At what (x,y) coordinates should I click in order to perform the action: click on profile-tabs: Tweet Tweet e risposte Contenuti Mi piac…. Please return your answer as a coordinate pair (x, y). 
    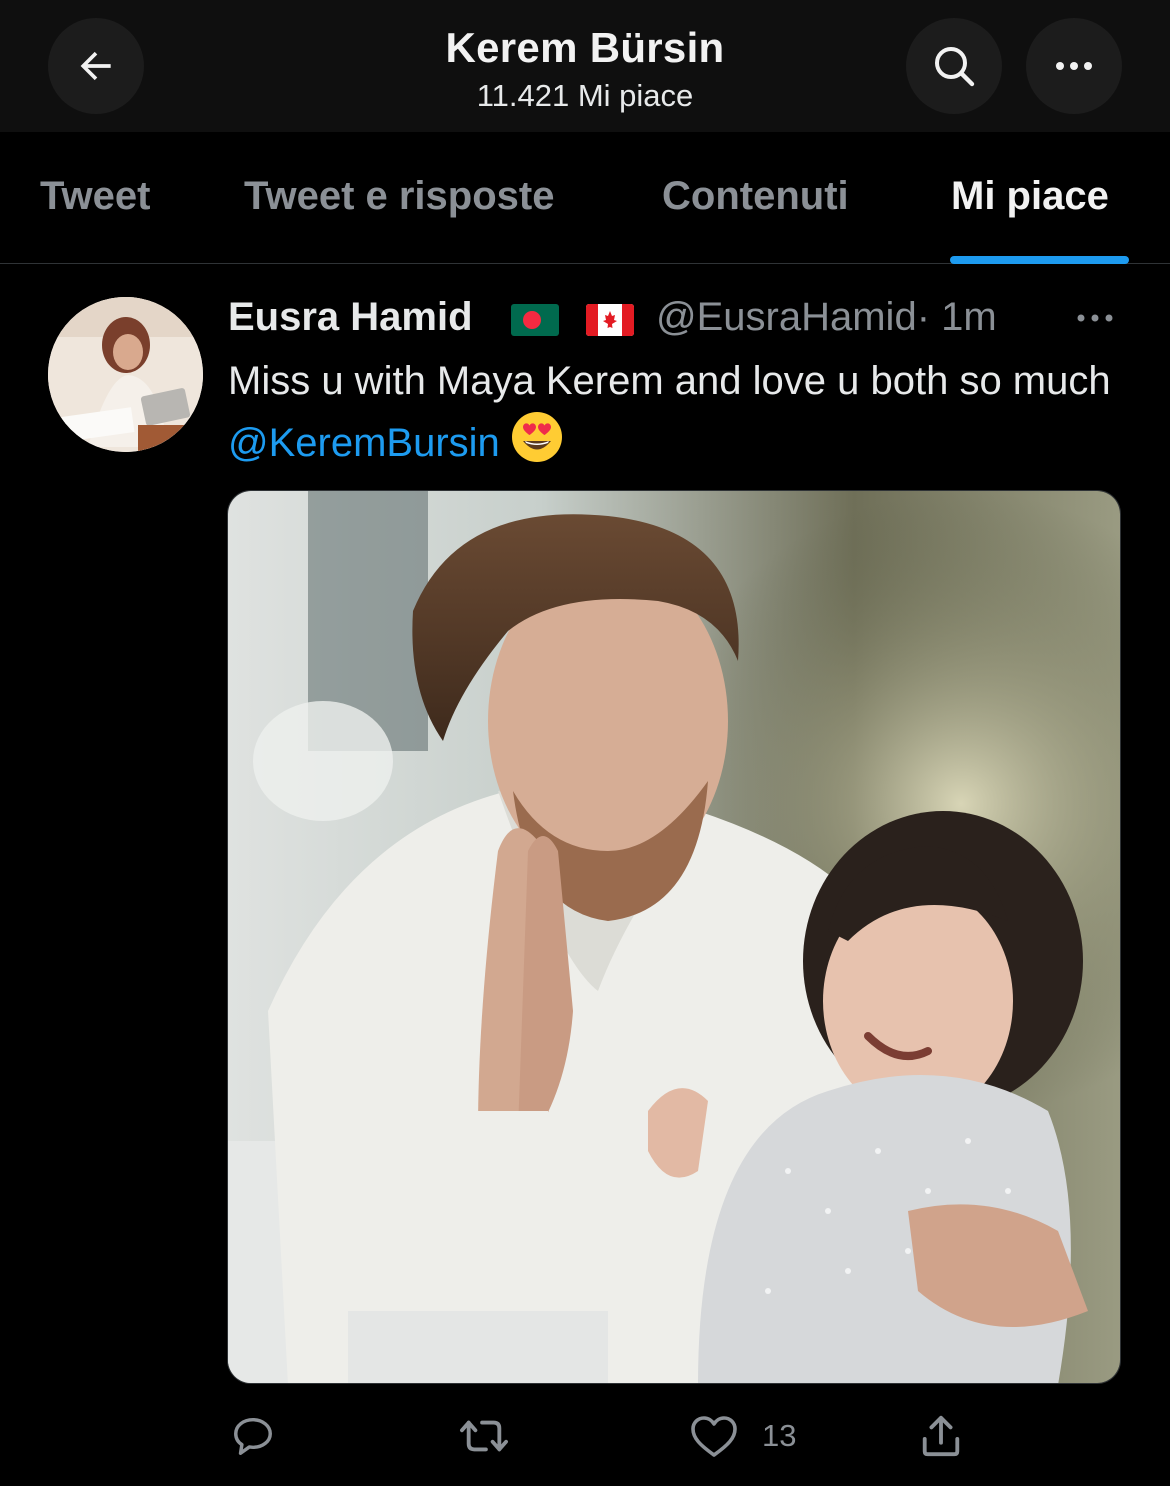
    Looking at the image, I should click on (585, 198).